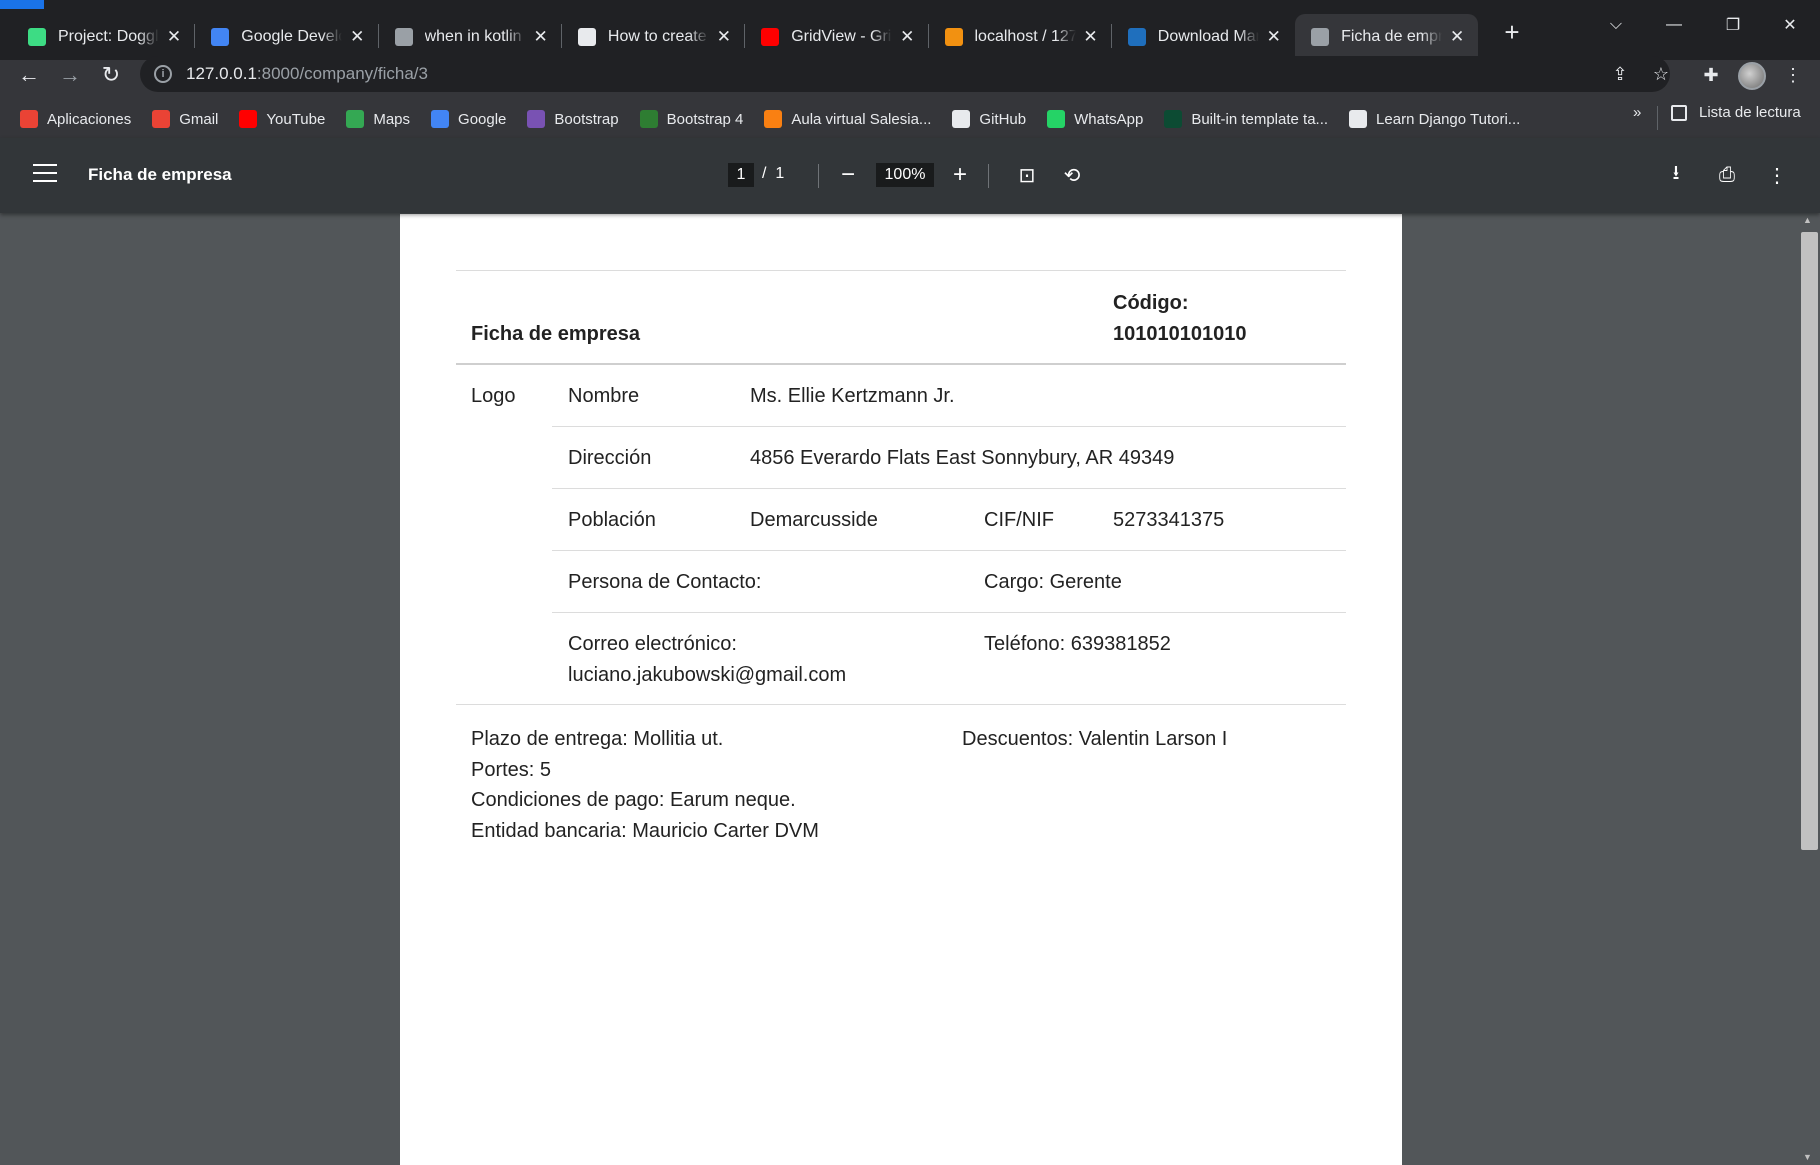 The image size is (1820, 1165). I want to click on bookmark-label: Bootstrap 4, so click(705, 119).